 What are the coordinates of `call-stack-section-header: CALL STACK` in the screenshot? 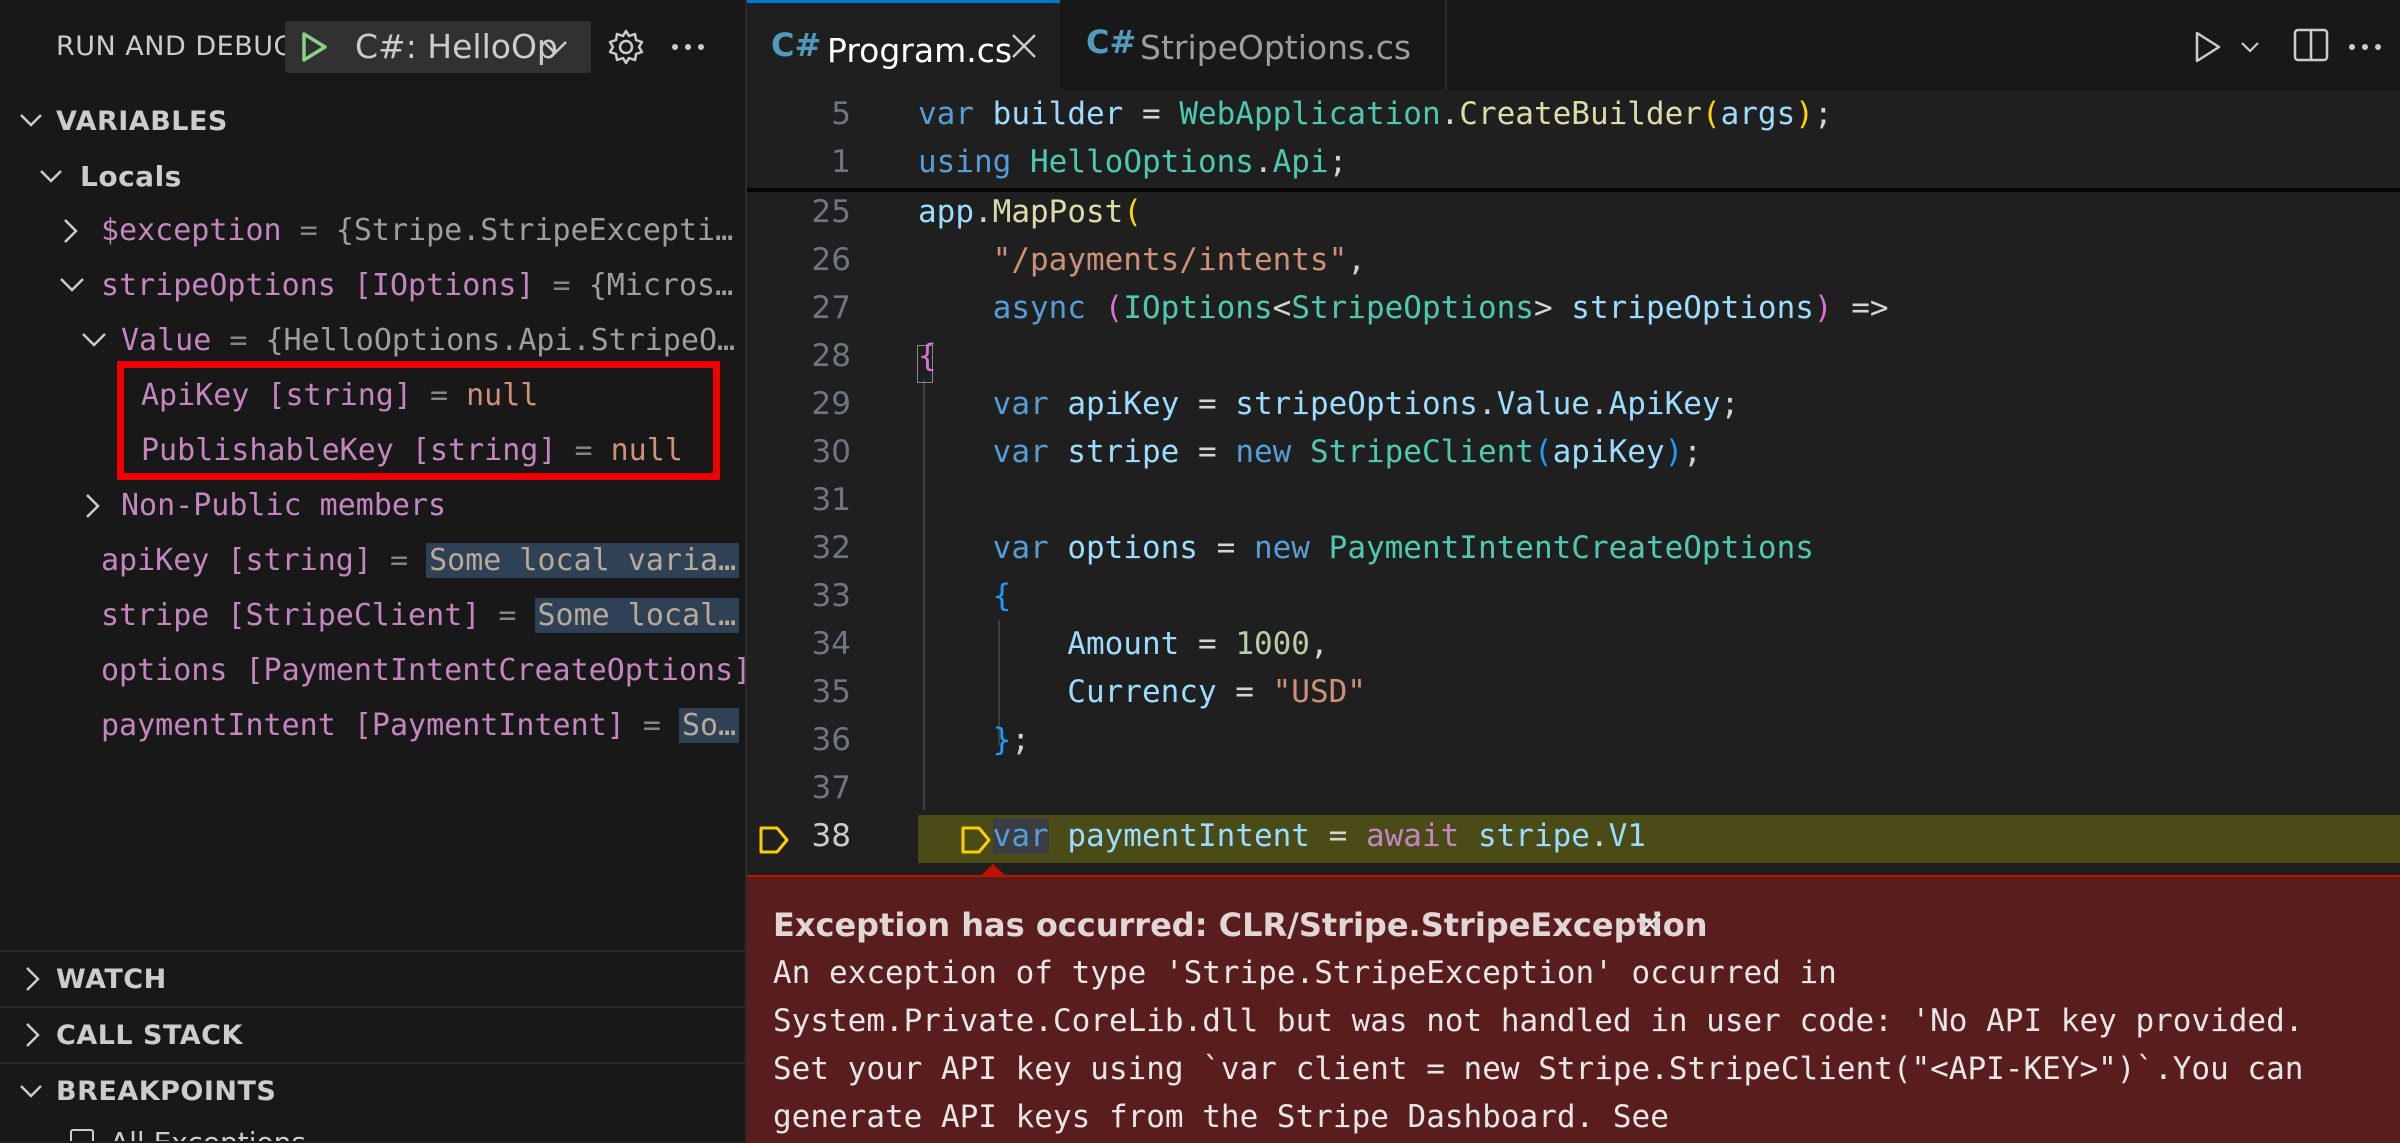 It's located at (372, 1035).